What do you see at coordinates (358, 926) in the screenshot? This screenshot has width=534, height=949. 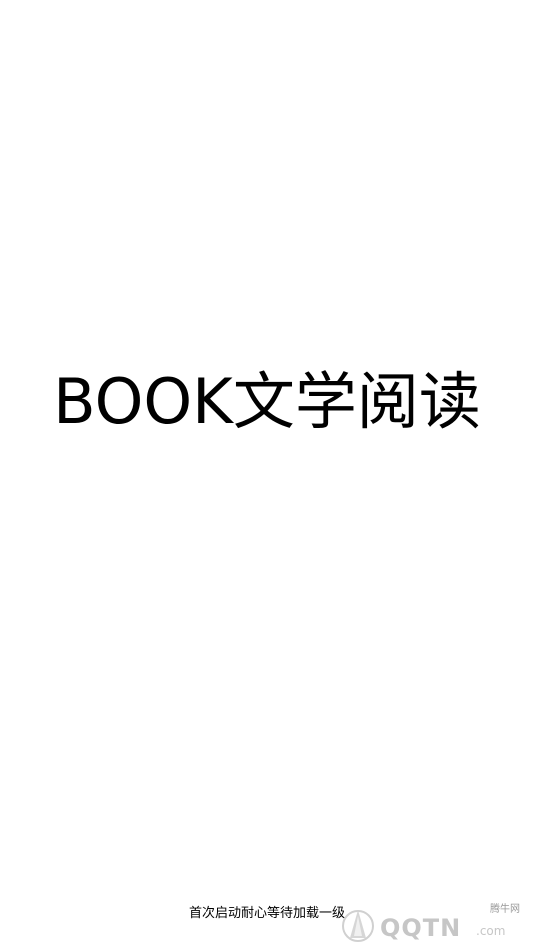 I see `triangle-logo-icon` at bounding box center [358, 926].